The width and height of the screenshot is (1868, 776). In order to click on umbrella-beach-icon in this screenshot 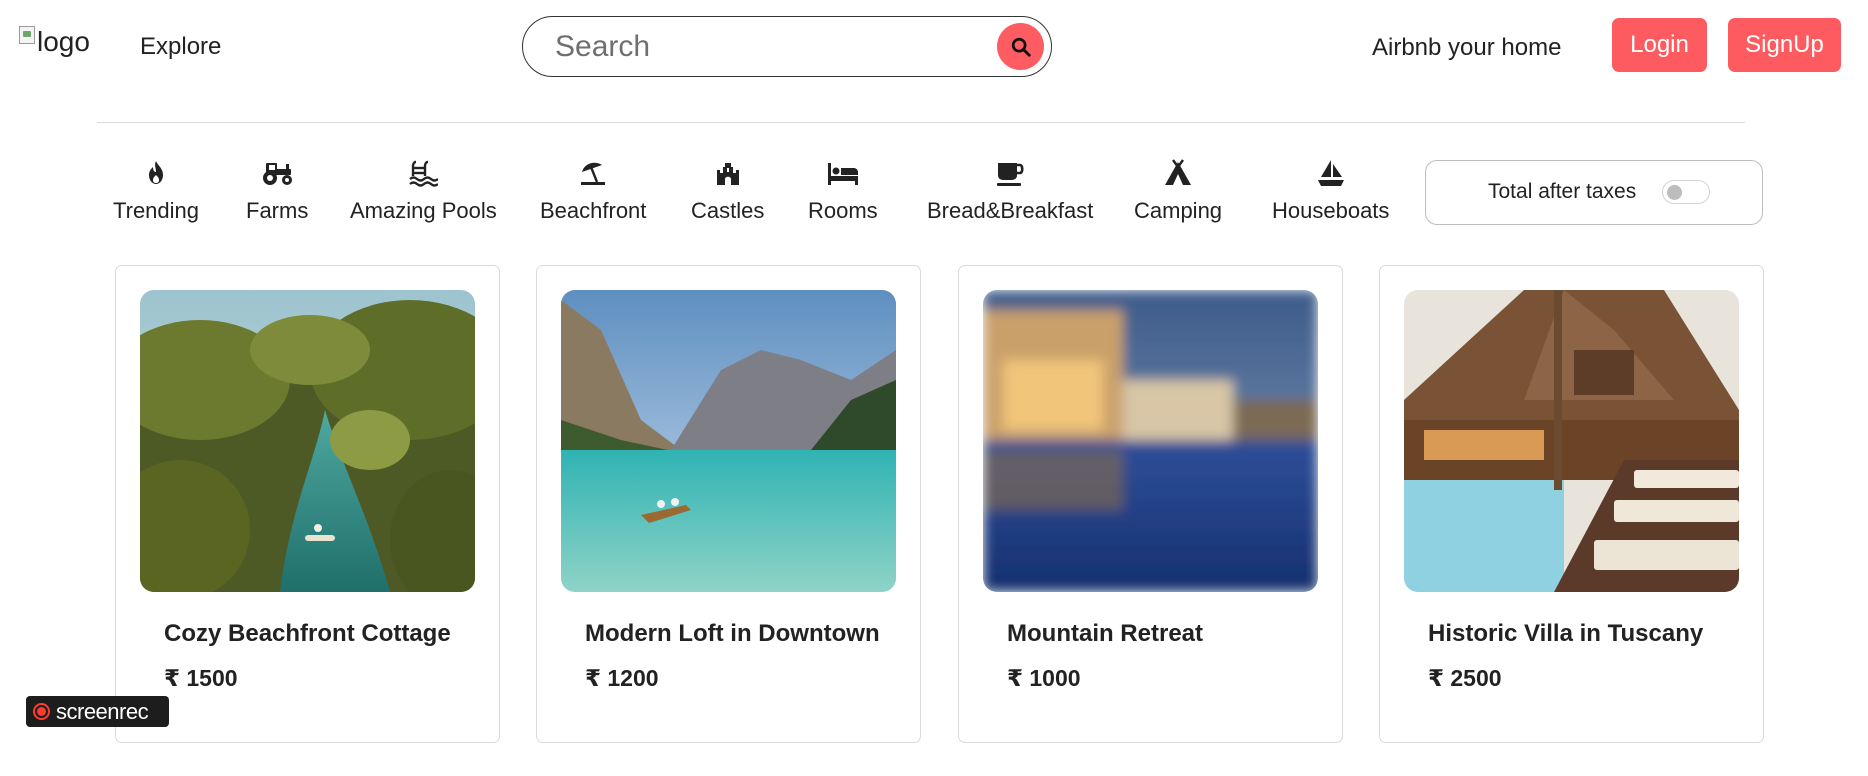, I will do `click(593, 173)`.